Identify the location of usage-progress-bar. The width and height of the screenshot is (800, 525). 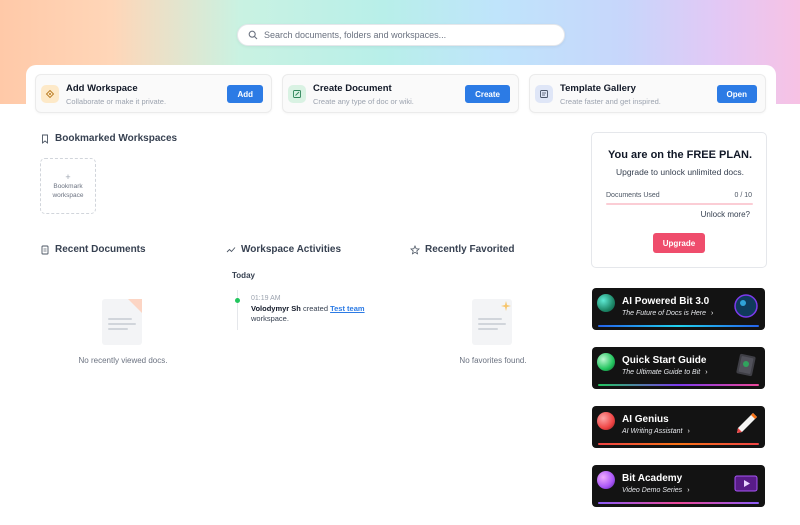
(679, 204).